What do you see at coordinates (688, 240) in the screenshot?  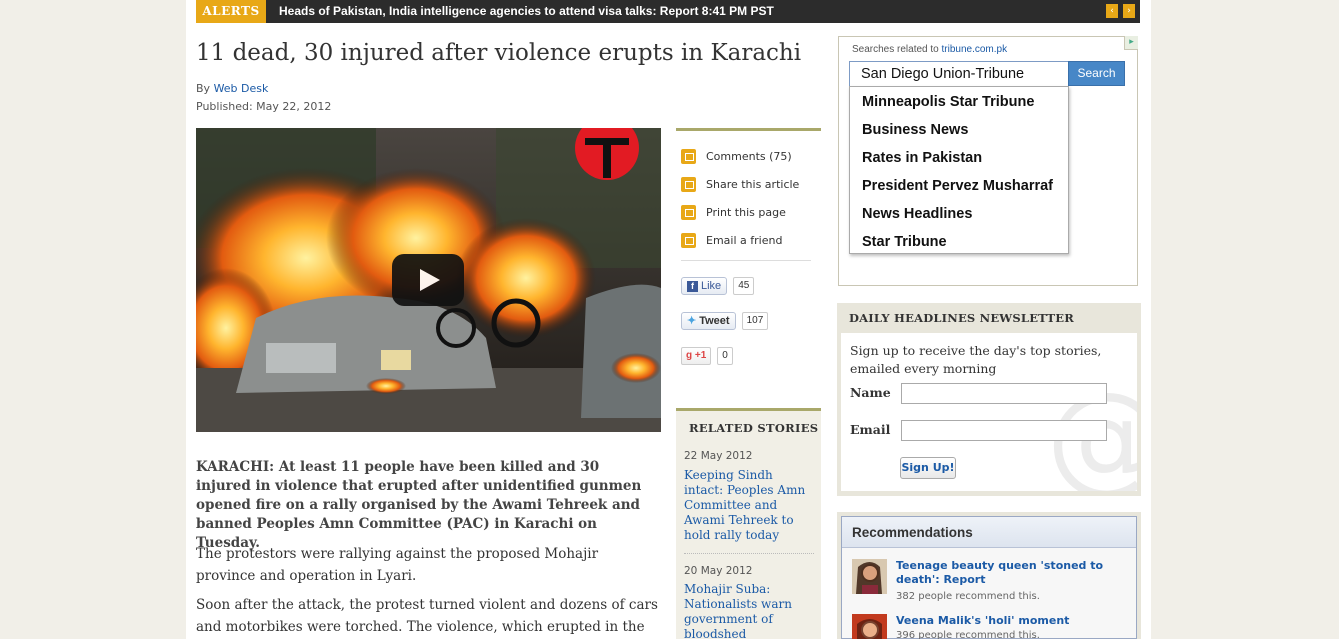 I see `envelope-icon` at bounding box center [688, 240].